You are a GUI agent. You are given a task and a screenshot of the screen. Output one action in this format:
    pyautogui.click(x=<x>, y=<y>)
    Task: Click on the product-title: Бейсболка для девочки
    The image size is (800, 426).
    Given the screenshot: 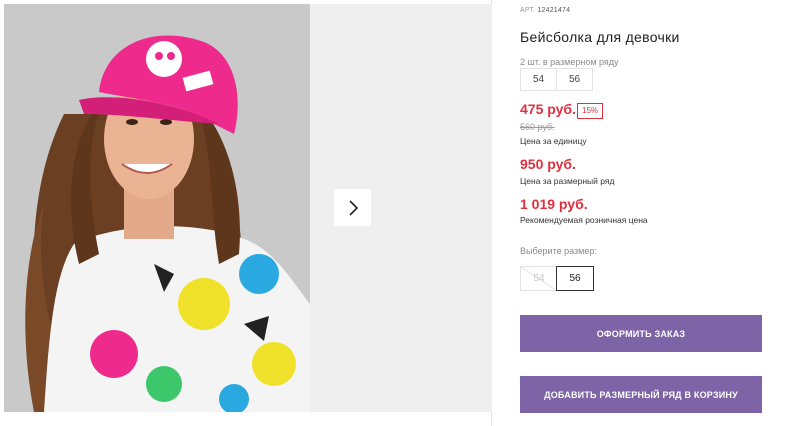 What is the action you would take?
    pyautogui.click(x=600, y=37)
    